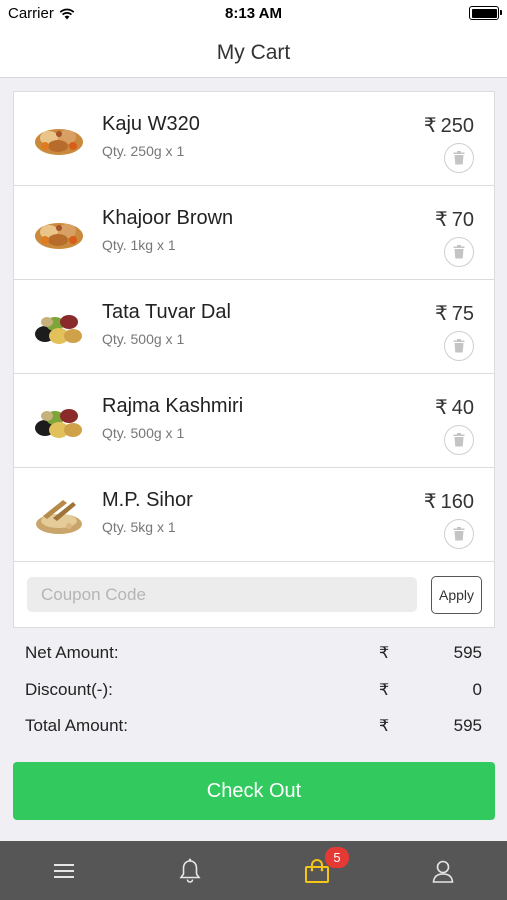  What do you see at coordinates (254, 515) in the screenshot?
I see `cart-item: M.P. Sihor Qty. 5kg x 1 ₹160` at bounding box center [254, 515].